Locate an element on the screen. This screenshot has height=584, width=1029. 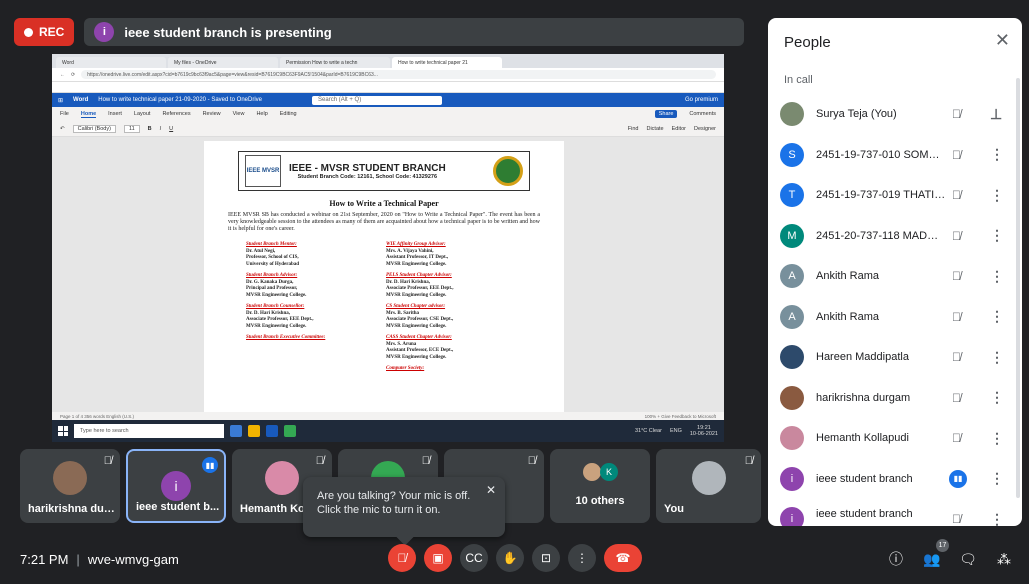
mic-toggle-button: 🎙̸ is located at coordinates (402, 558).